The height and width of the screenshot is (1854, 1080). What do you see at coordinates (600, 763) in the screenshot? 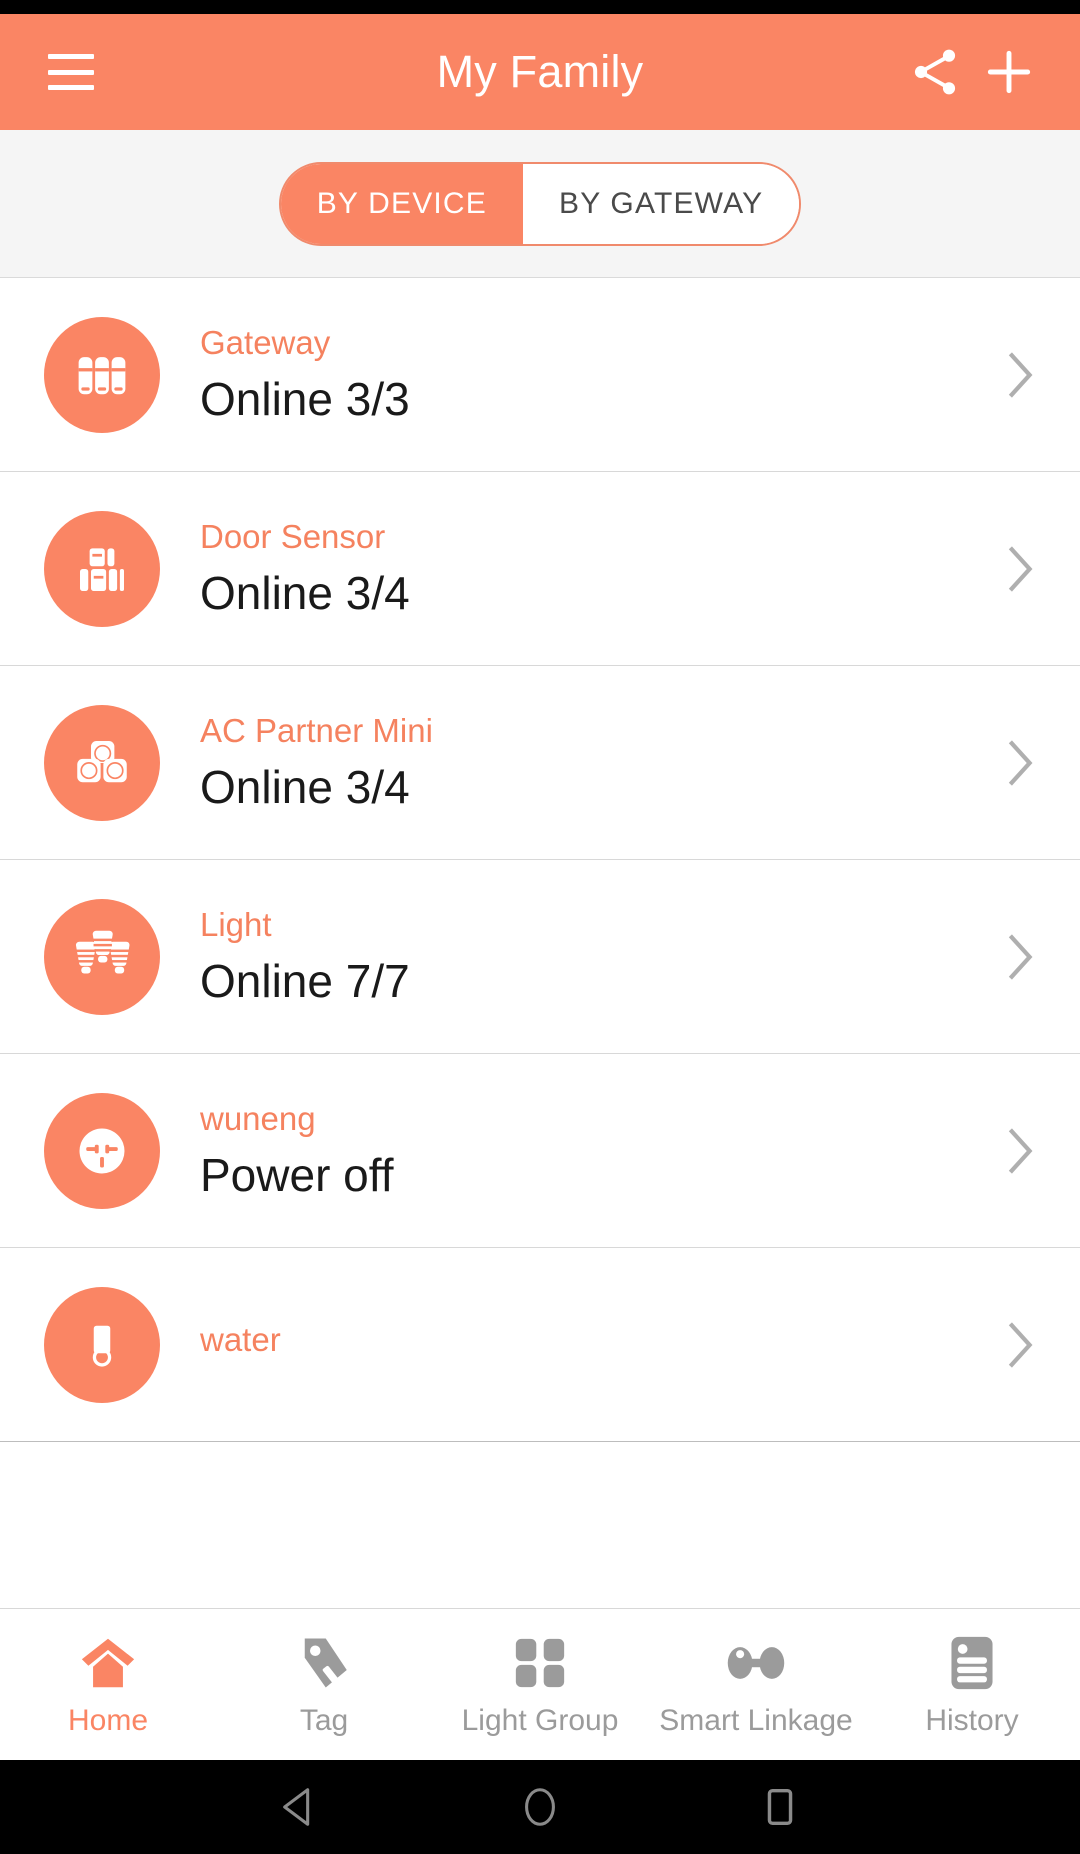
I see `device-info: AC Partner Mini Online 3/4` at bounding box center [600, 763].